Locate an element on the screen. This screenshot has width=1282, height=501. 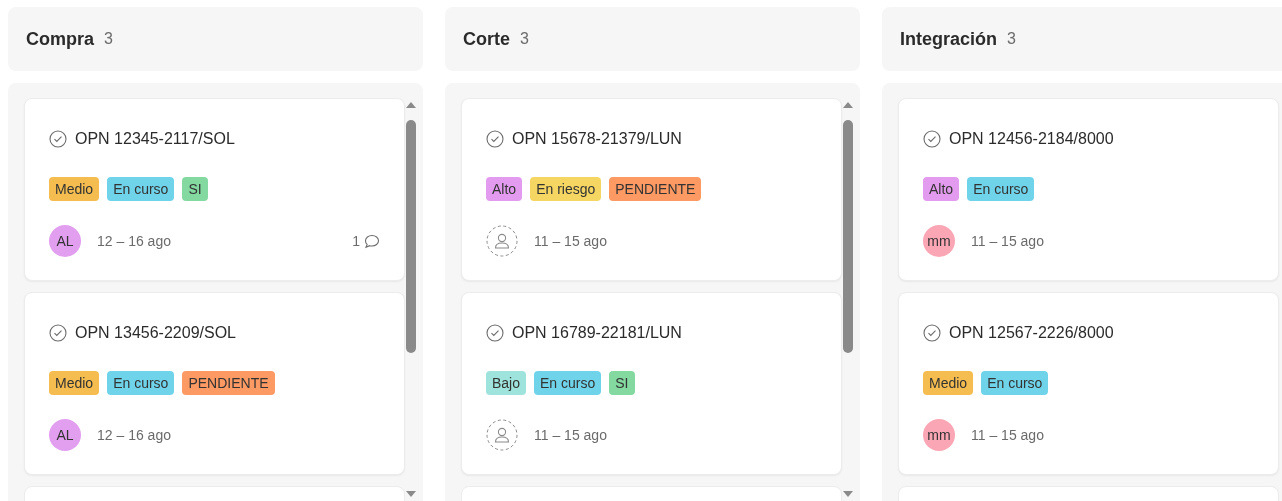
task-card: OPN 15678-21379/LUN Alto En riesgo PENDIENTE 11 – 15 ago is located at coordinates (651, 189).